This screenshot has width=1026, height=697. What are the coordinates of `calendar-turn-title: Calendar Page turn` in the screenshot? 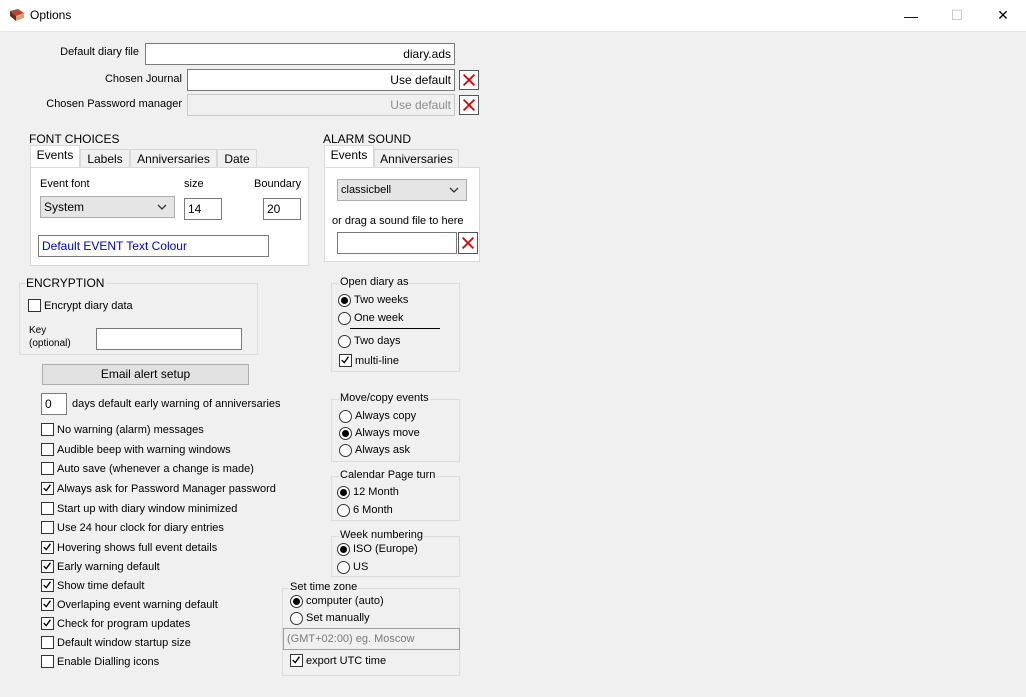 It's located at (388, 475).